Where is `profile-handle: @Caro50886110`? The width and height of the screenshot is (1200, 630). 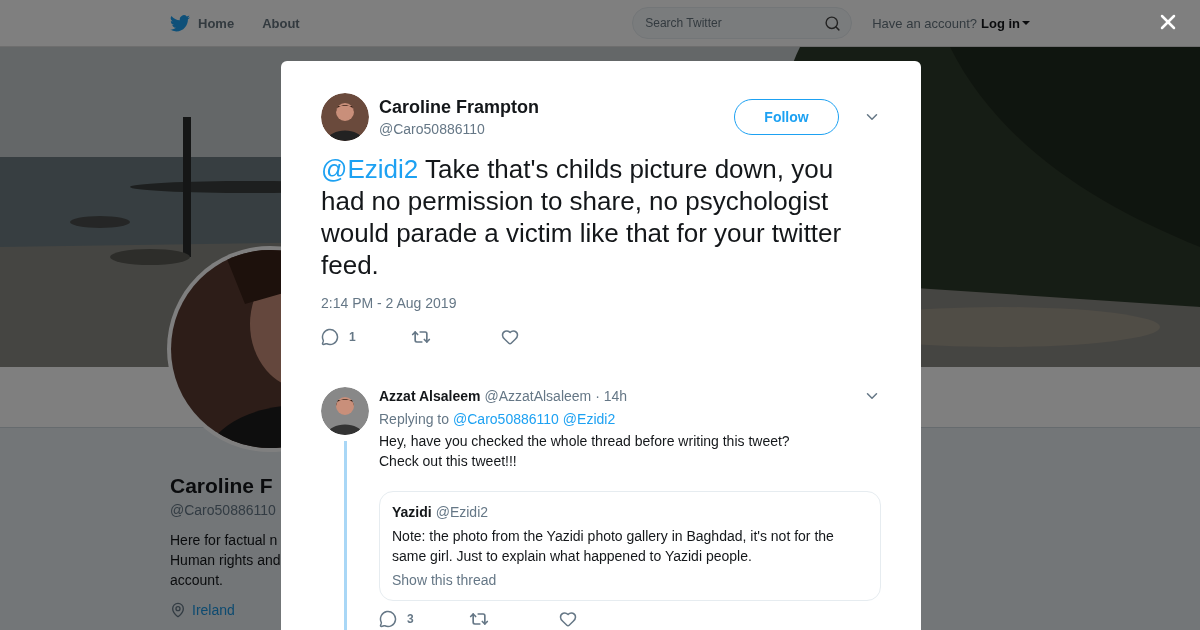
profile-handle: @Caro50886110 is located at coordinates (223, 510).